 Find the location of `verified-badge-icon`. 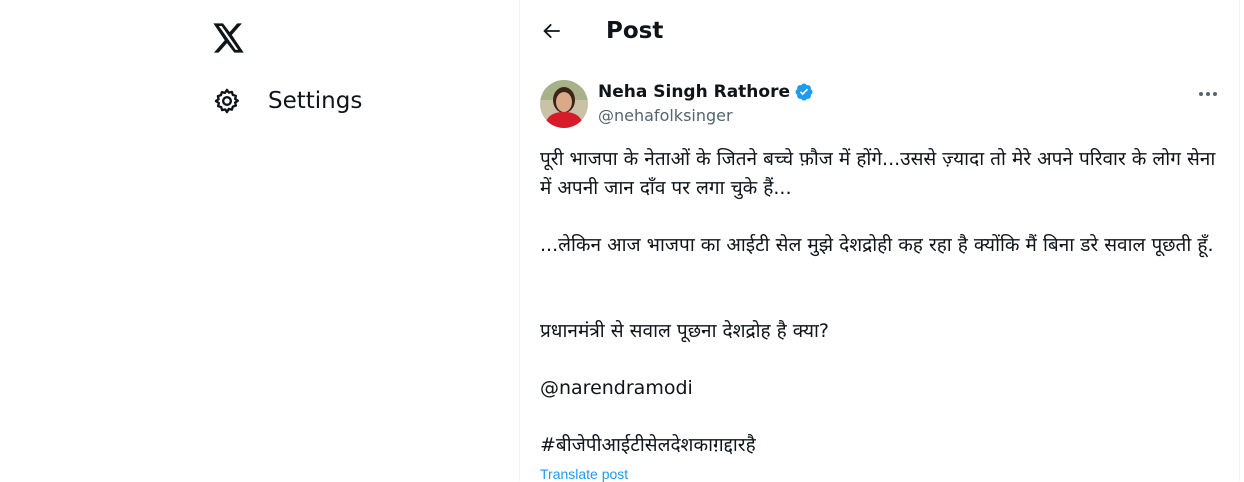

verified-badge-icon is located at coordinates (804, 92).